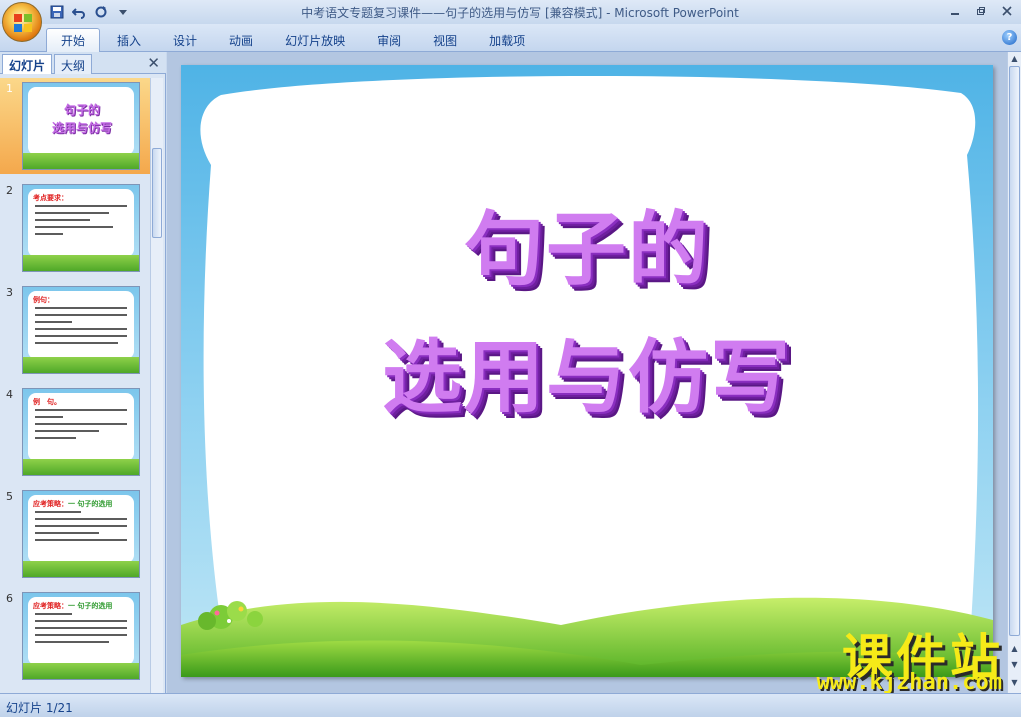 This screenshot has height=717, width=1021. What do you see at coordinates (9, 598) in the screenshot?
I see `slide-number: 6` at bounding box center [9, 598].